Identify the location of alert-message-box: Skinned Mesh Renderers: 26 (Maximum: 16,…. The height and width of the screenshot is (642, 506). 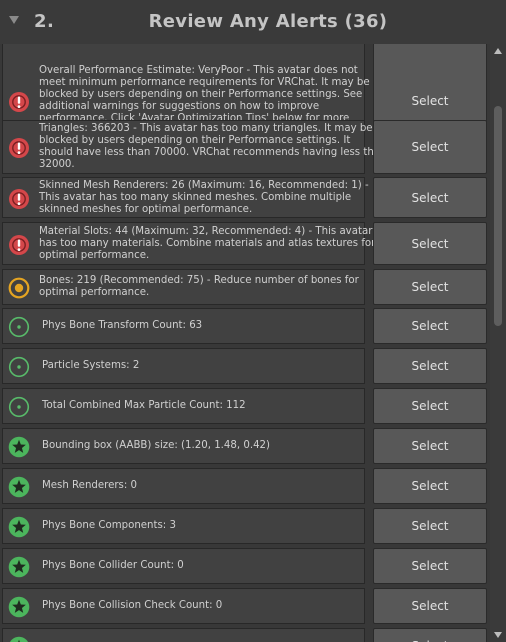
(185, 197).